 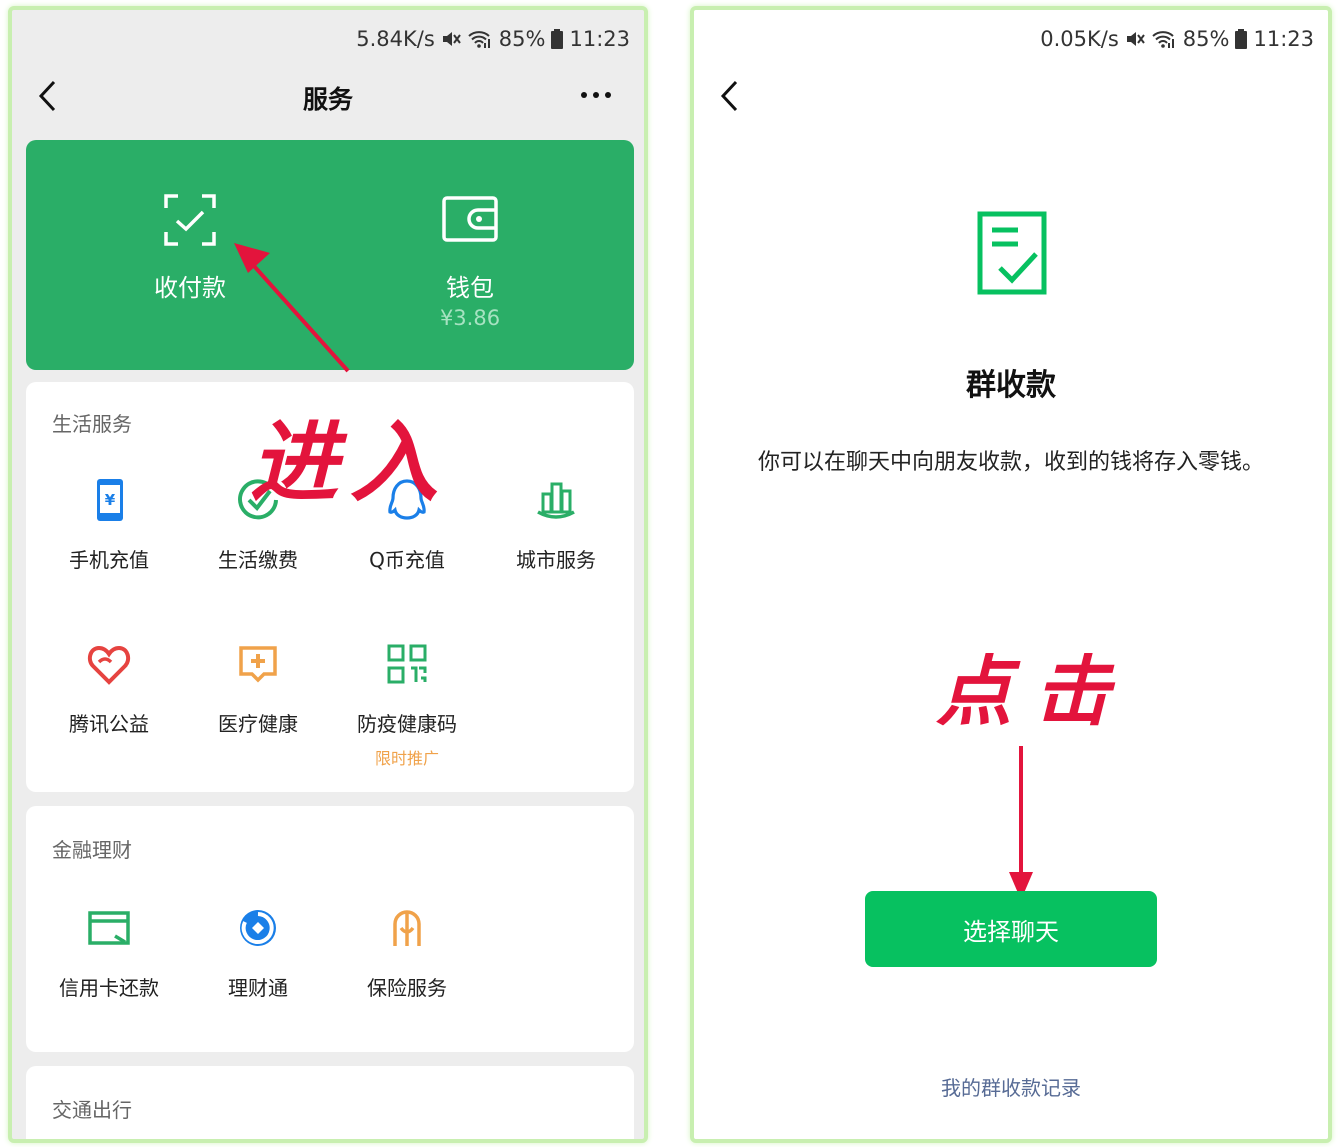 What do you see at coordinates (330, 1102) in the screenshot?
I see `transport-section: 交通出行` at bounding box center [330, 1102].